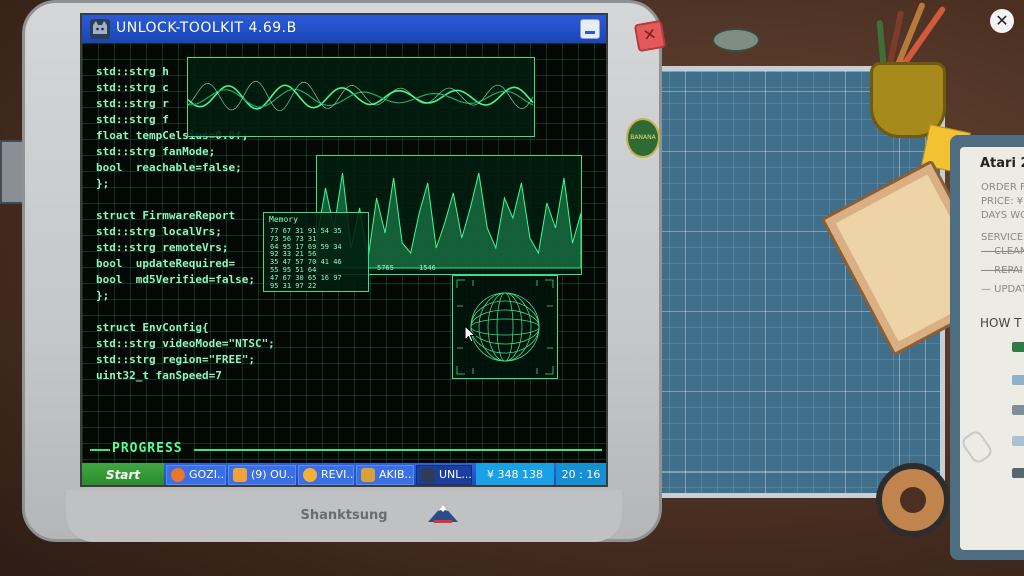 The width and height of the screenshot is (1024, 576). What do you see at coordinates (1002, 251) in the screenshot?
I see `order-task-done: — CLEAN` at bounding box center [1002, 251].